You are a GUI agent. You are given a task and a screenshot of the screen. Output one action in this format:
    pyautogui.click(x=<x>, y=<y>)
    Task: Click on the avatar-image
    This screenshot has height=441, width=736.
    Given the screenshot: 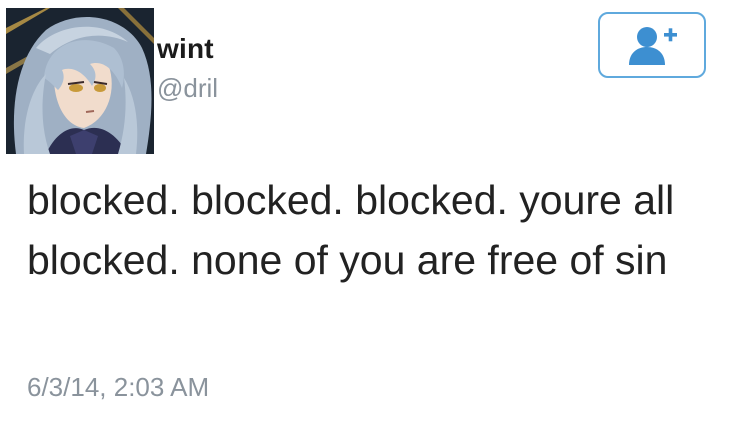 What is the action you would take?
    pyautogui.click(x=80, y=81)
    